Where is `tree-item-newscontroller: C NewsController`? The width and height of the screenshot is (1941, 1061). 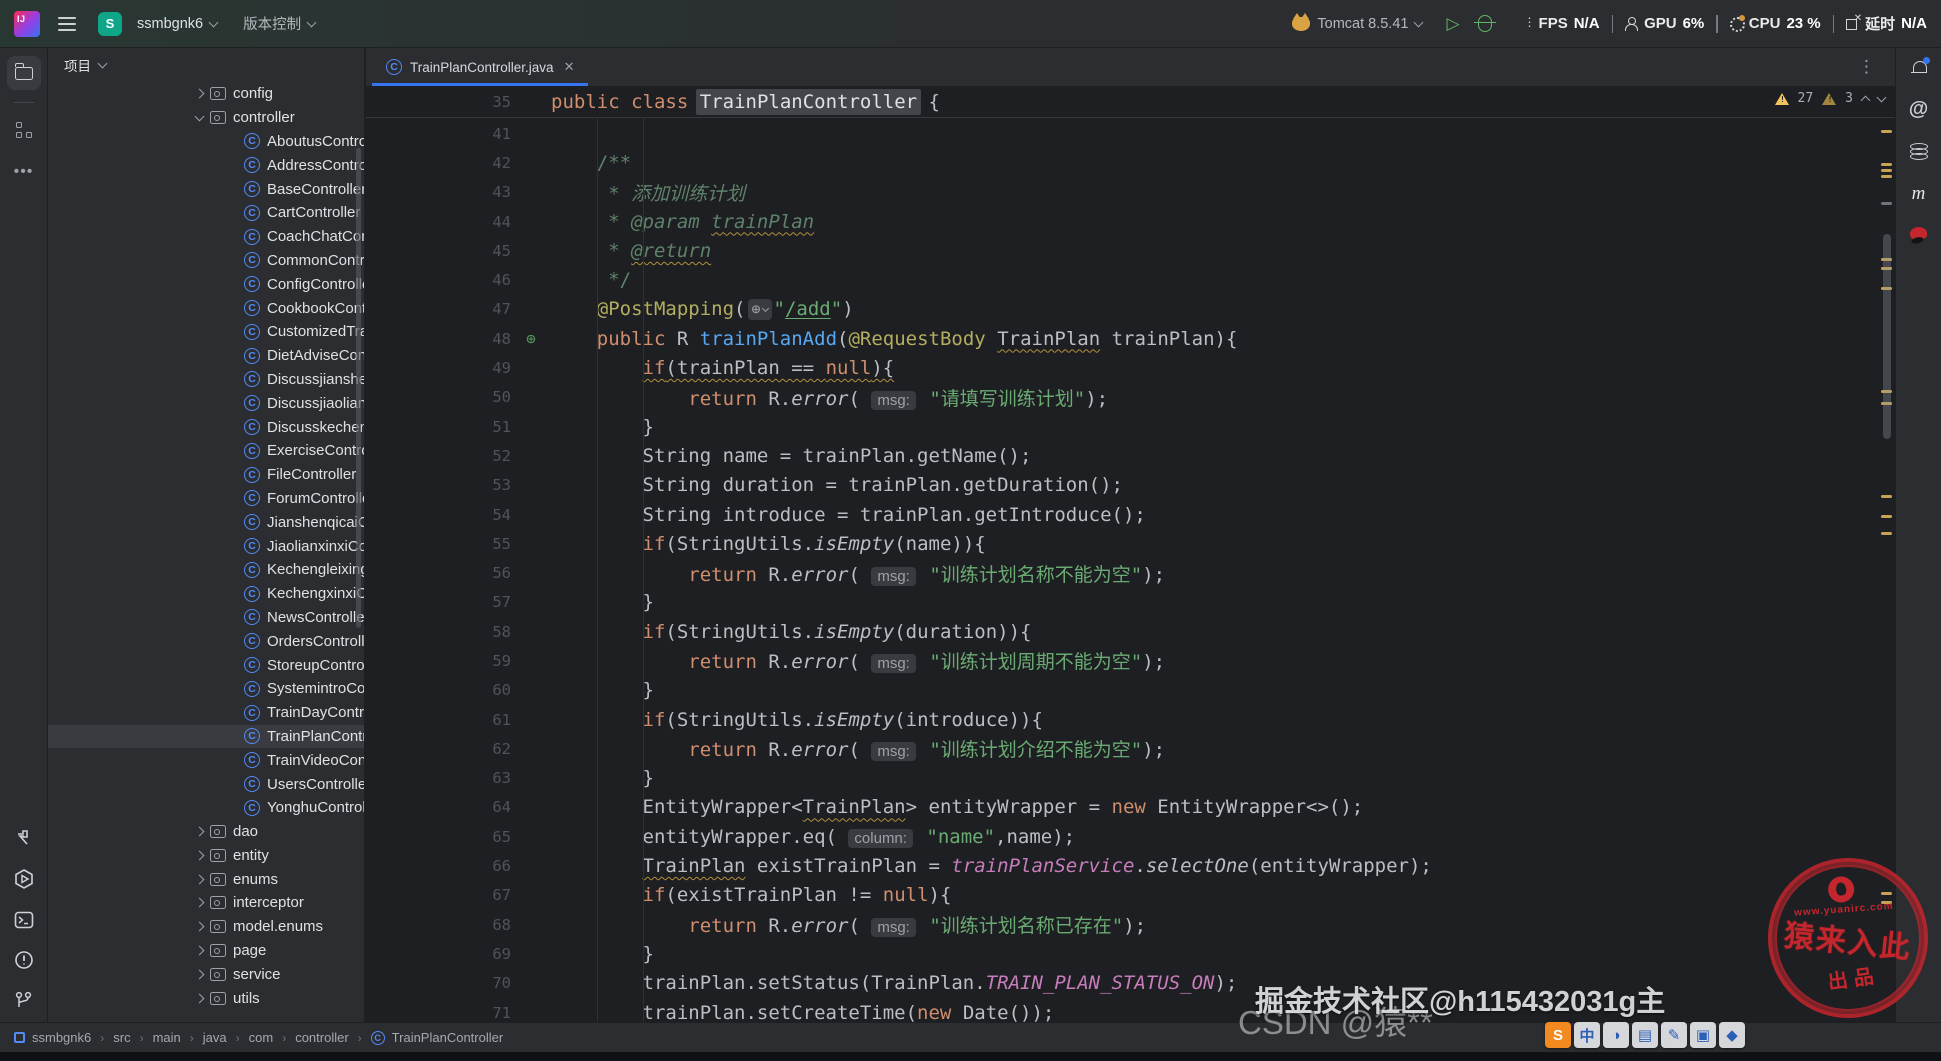
tree-item-newscontroller: C NewsController is located at coordinates (206, 618).